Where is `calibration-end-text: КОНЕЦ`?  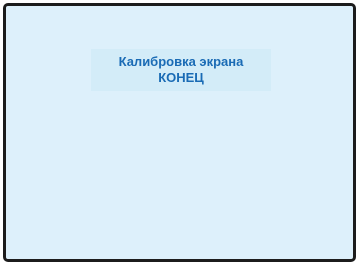
calibration-end-text: КОНЕЦ is located at coordinates (181, 77).